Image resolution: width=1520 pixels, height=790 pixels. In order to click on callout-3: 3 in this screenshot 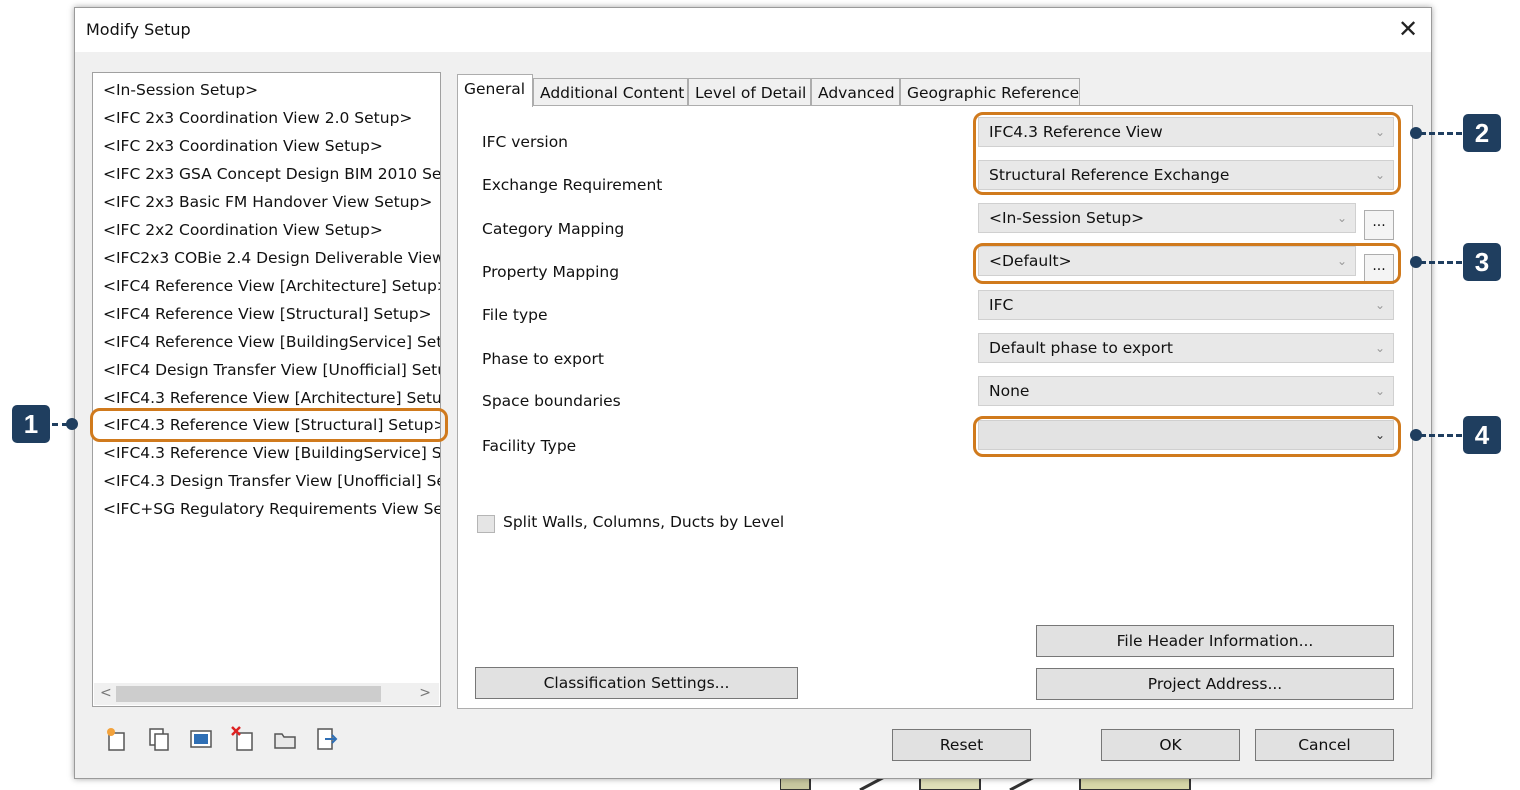, I will do `click(1482, 262)`.